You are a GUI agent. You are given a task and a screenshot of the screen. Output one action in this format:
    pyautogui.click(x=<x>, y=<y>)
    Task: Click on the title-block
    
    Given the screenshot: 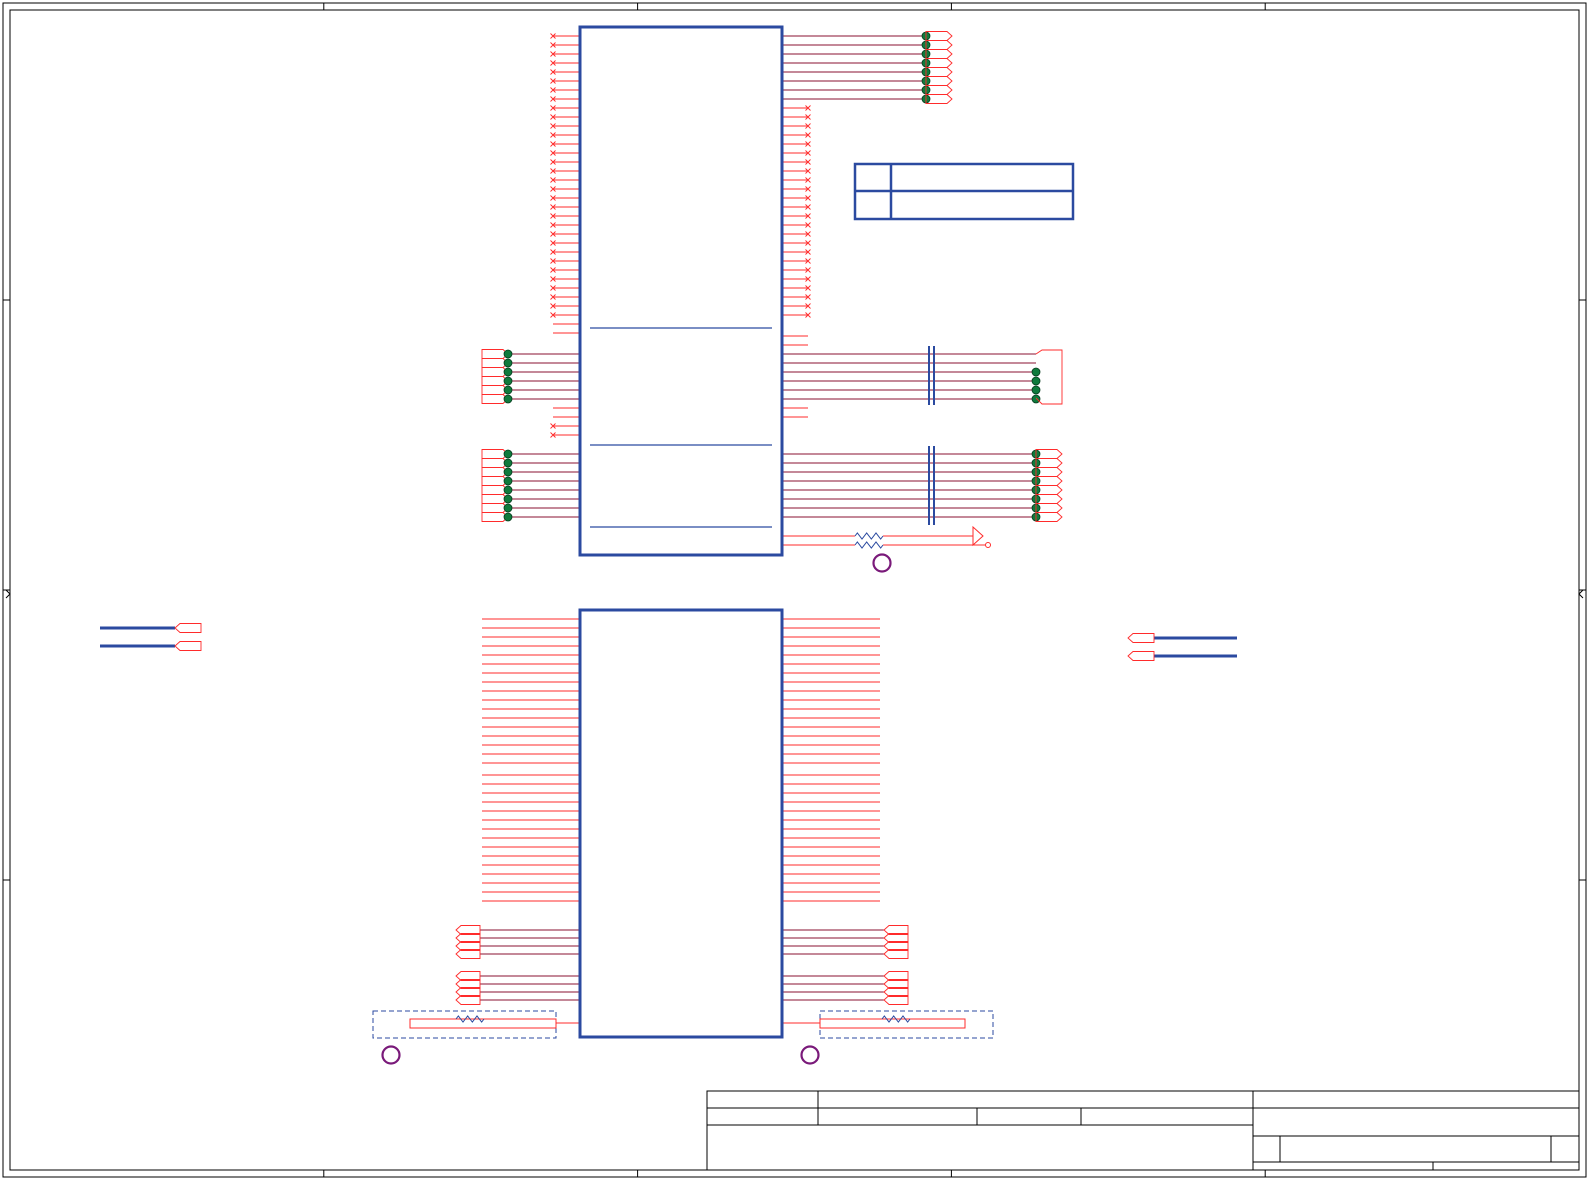 What is the action you would take?
    pyautogui.click(x=1143, y=1130)
    